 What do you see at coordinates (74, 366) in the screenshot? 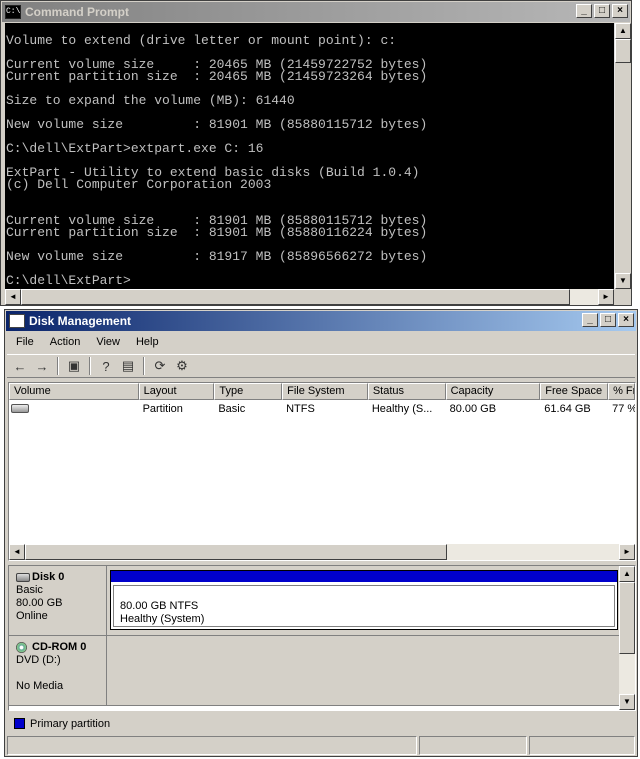
I see `show-hide-console-tree-icon: ▣` at bounding box center [74, 366].